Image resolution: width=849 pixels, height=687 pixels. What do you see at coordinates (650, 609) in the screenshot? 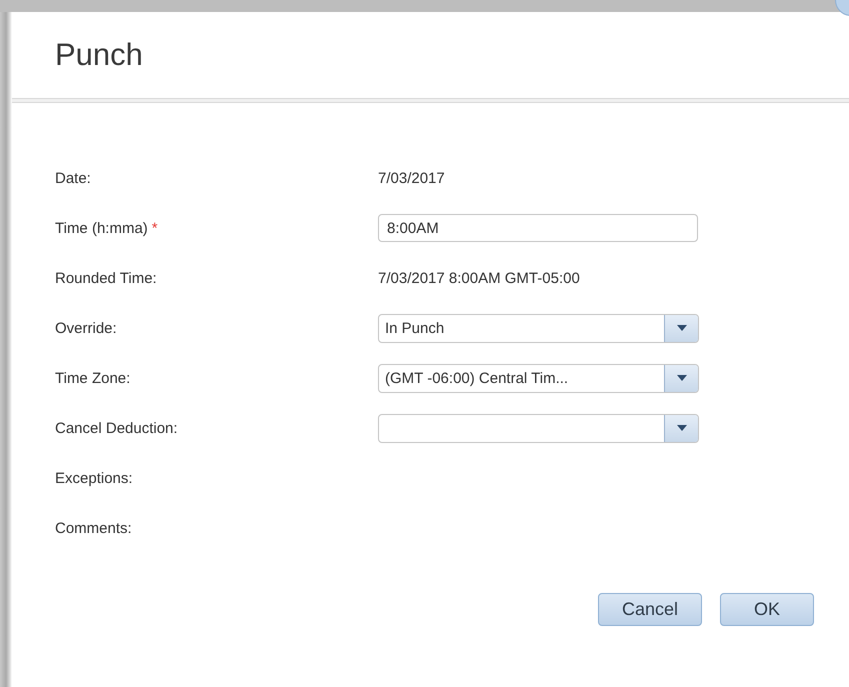
I see `cancel-button: Cancel` at bounding box center [650, 609].